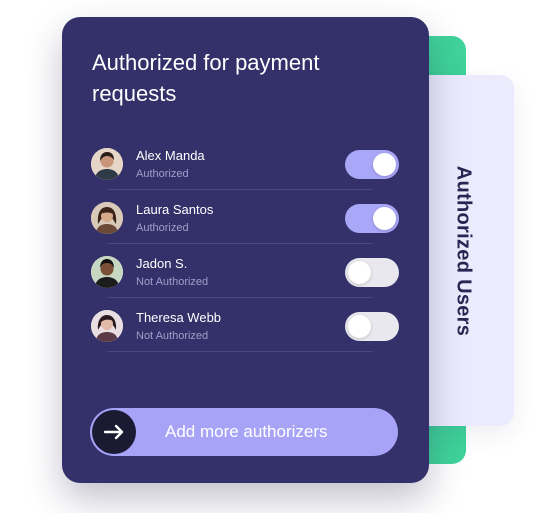 This screenshot has width=546, height=513. I want to click on add-button-label: Add more authorizers, so click(246, 431).